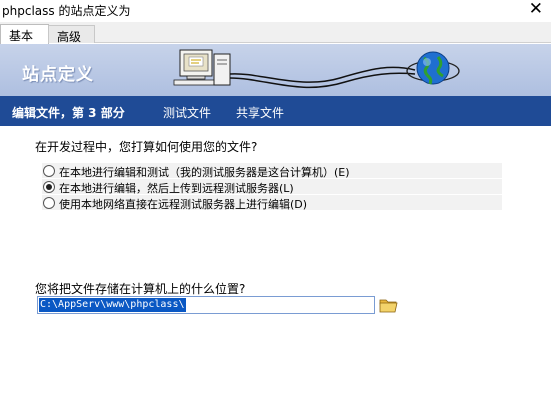 The width and height of the screenshot is (551, 400). Describe the element at coordinates (316, 69) in the screenshot. I see `banner-graphic` at that location.